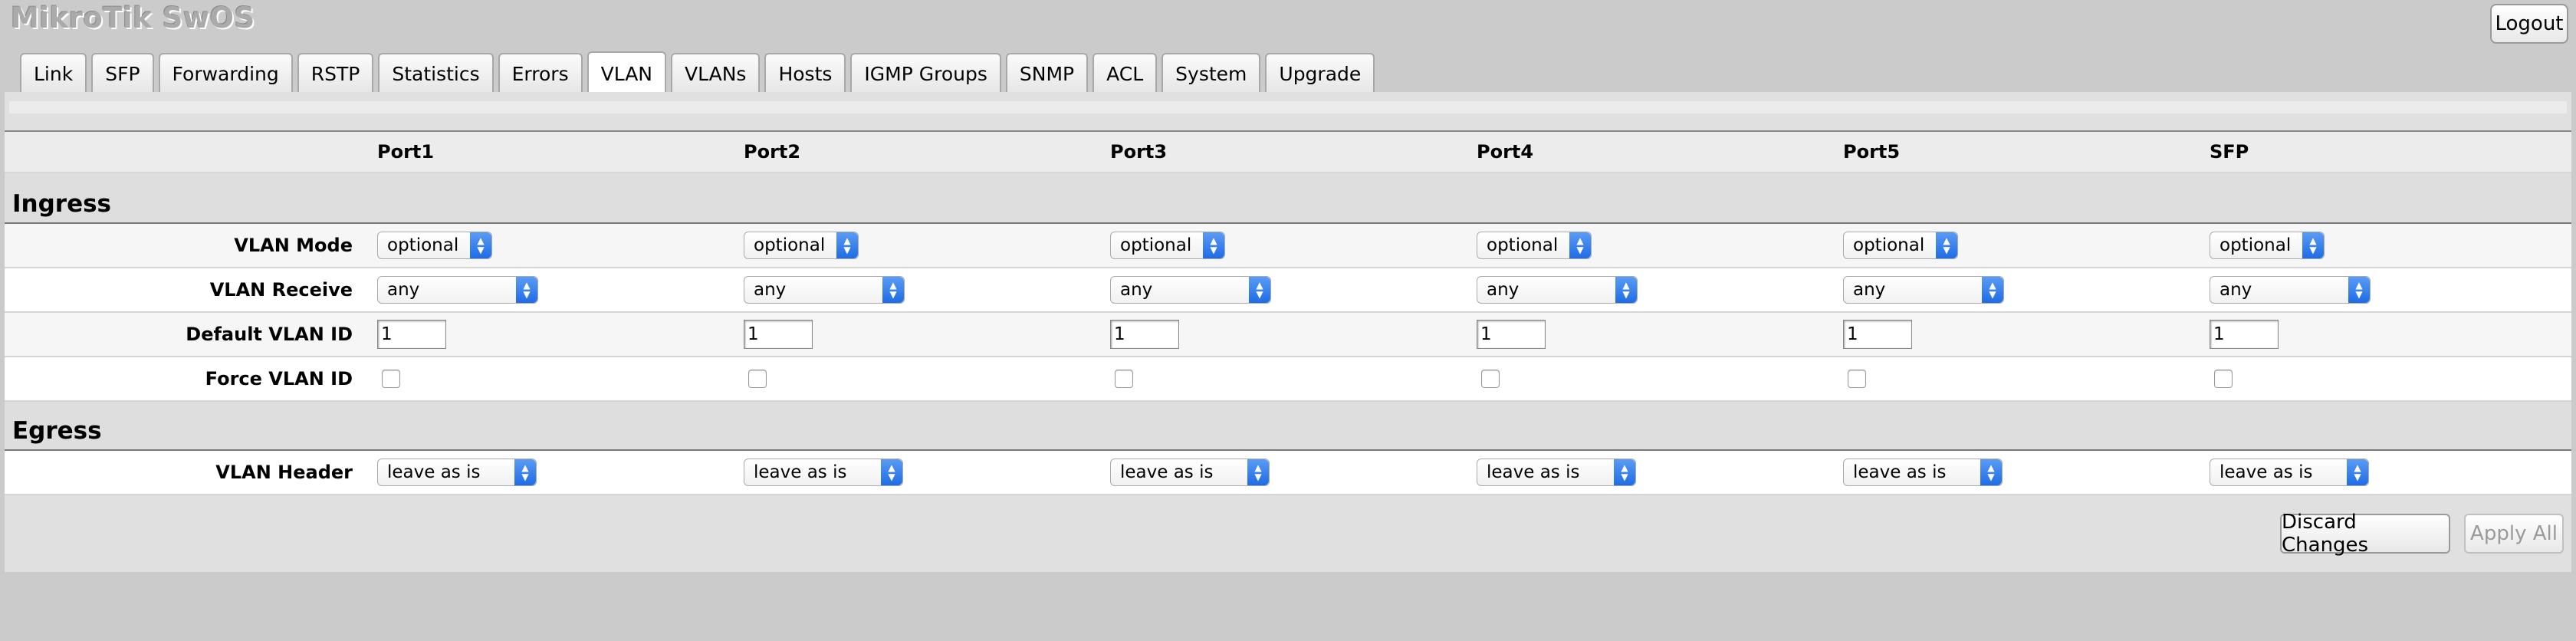  What do you see at coordinates (1288, 426) in the screenshot?
I see `egress-section: Egress` at bounding box center [1288, 426].